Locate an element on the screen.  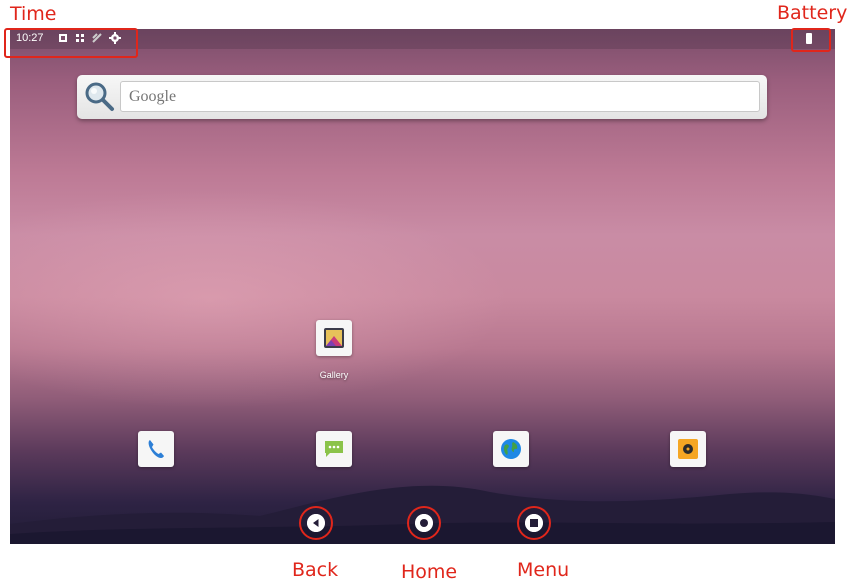
messaging-app-icon is located at coordinates (334, 449).